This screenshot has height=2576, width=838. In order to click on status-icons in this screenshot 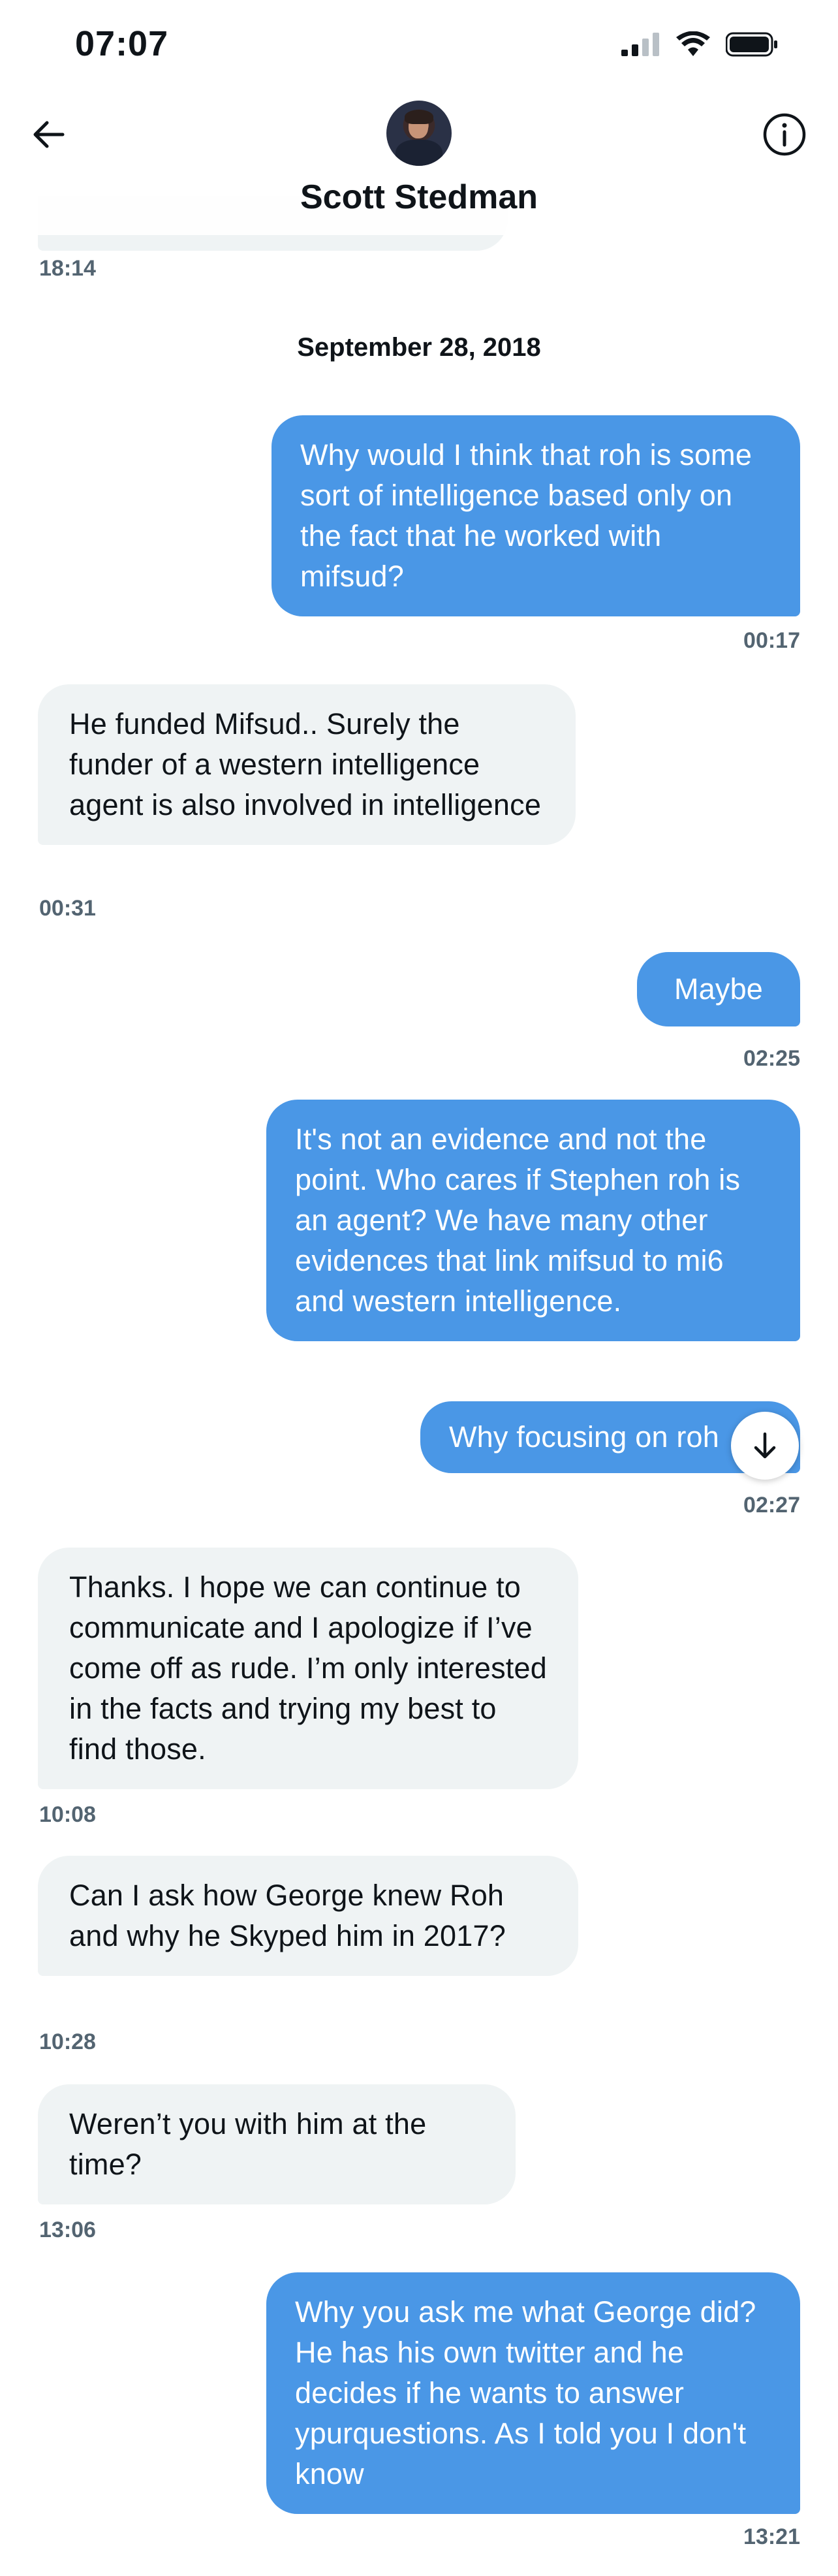, I will do `click(699, 44)`.